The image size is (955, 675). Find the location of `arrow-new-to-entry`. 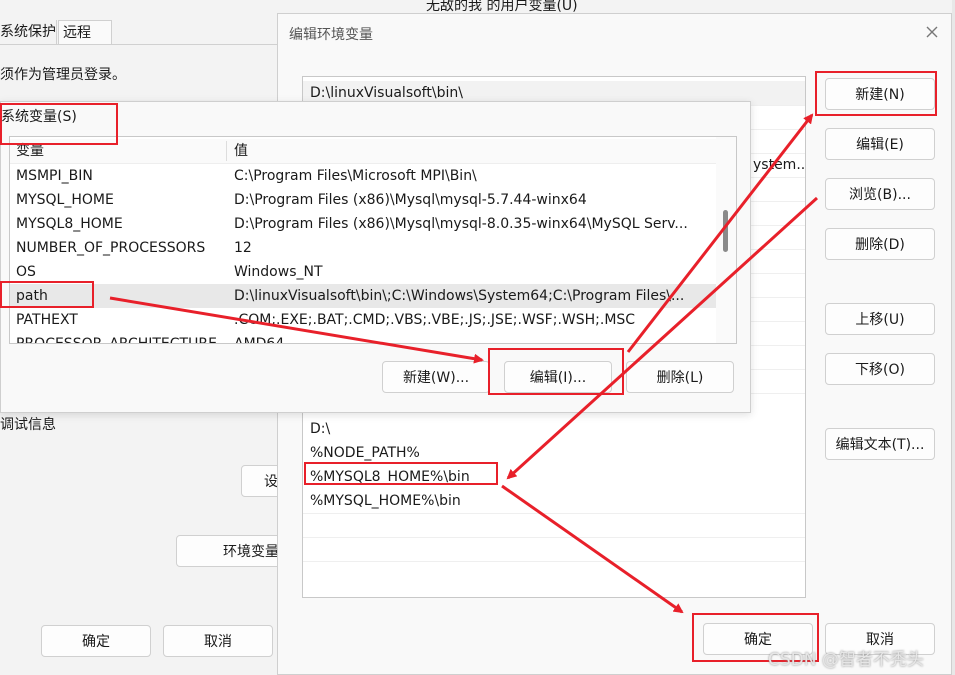

arrow-new-to-entry is located at coordinates (662, 338).